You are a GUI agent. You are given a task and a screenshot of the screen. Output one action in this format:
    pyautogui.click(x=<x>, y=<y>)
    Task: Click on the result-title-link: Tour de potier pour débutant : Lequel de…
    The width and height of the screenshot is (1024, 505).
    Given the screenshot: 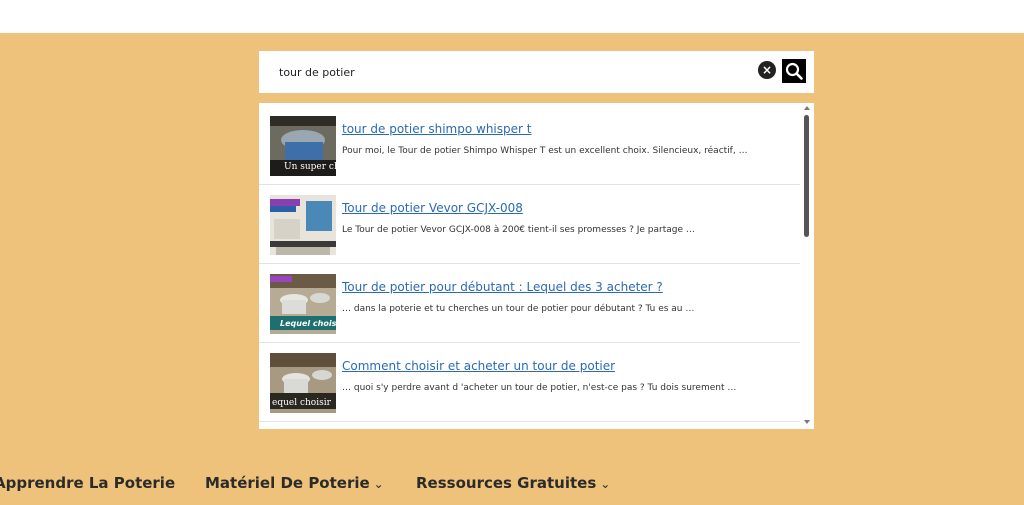 What is the action you would take?
    pyautogui.click(x=567, y=287)
    